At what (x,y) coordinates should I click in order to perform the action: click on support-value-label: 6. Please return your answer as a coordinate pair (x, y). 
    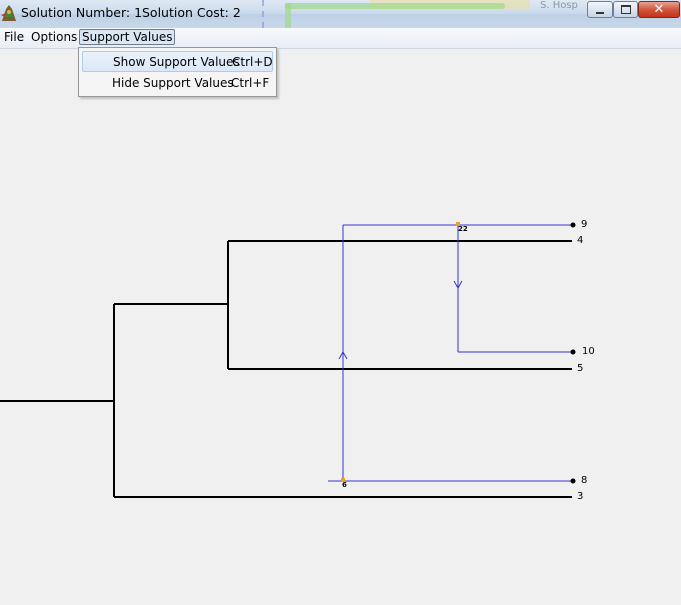
    Looking at the image, I should click on (344, 485).